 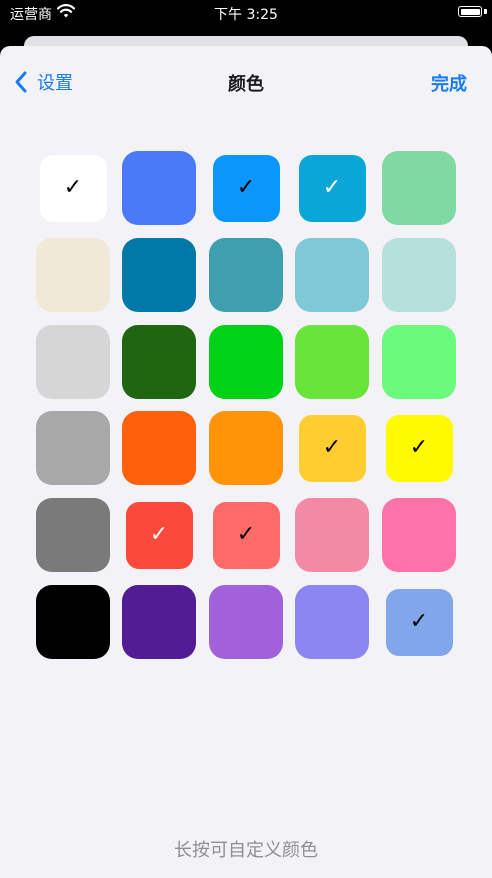 What do you see at coordinates (246, 850) in the screenshot?
I see `footer-hint: 长按可自定义颜色` at bounding box center [246, 850].